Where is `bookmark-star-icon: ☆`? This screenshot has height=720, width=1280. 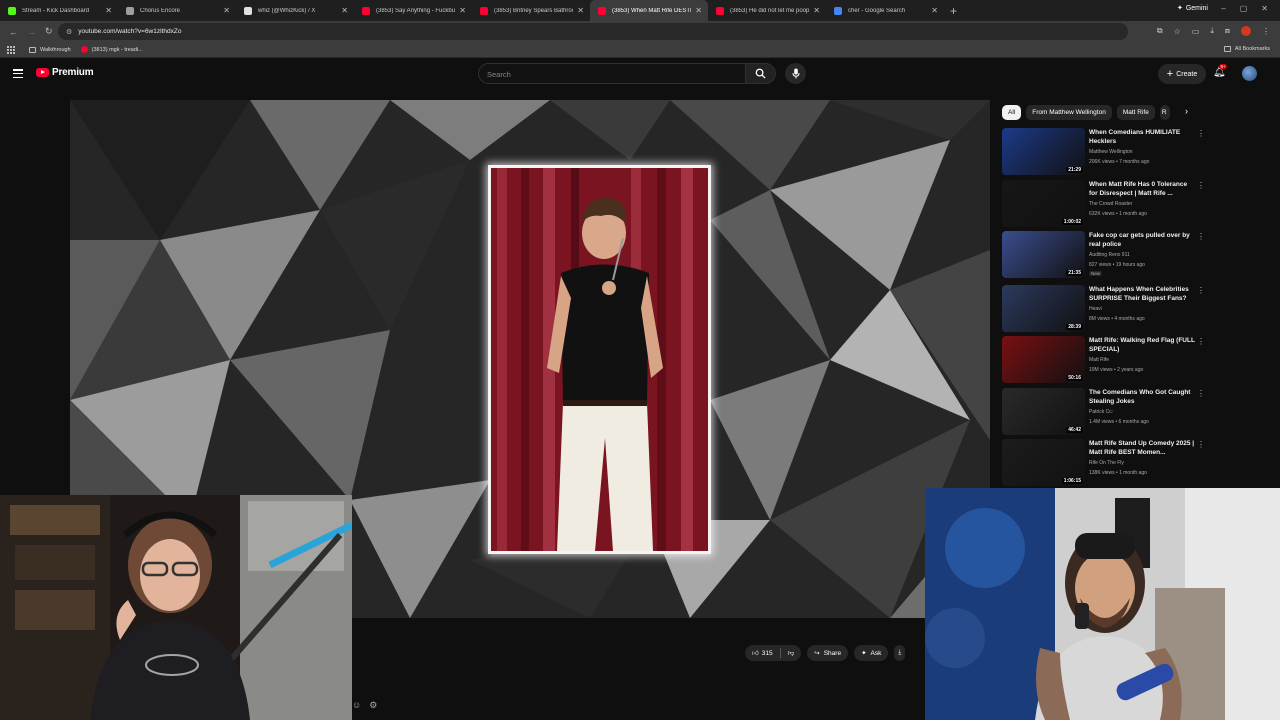 bookmark-star-icon: ☆ is located at coordinates (1177, 31).